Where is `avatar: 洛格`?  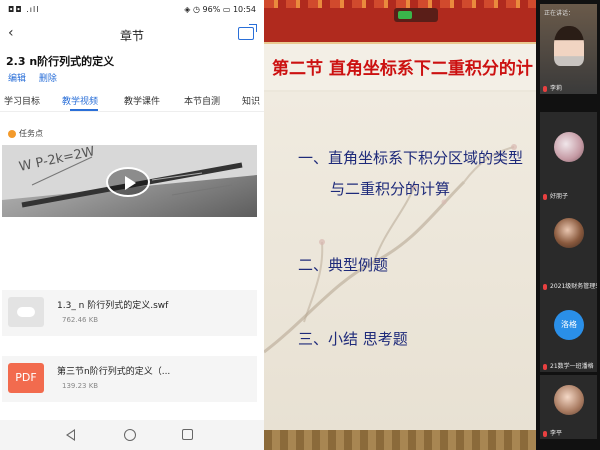 avatar: 洛格 is located at coordinates (569, 325).